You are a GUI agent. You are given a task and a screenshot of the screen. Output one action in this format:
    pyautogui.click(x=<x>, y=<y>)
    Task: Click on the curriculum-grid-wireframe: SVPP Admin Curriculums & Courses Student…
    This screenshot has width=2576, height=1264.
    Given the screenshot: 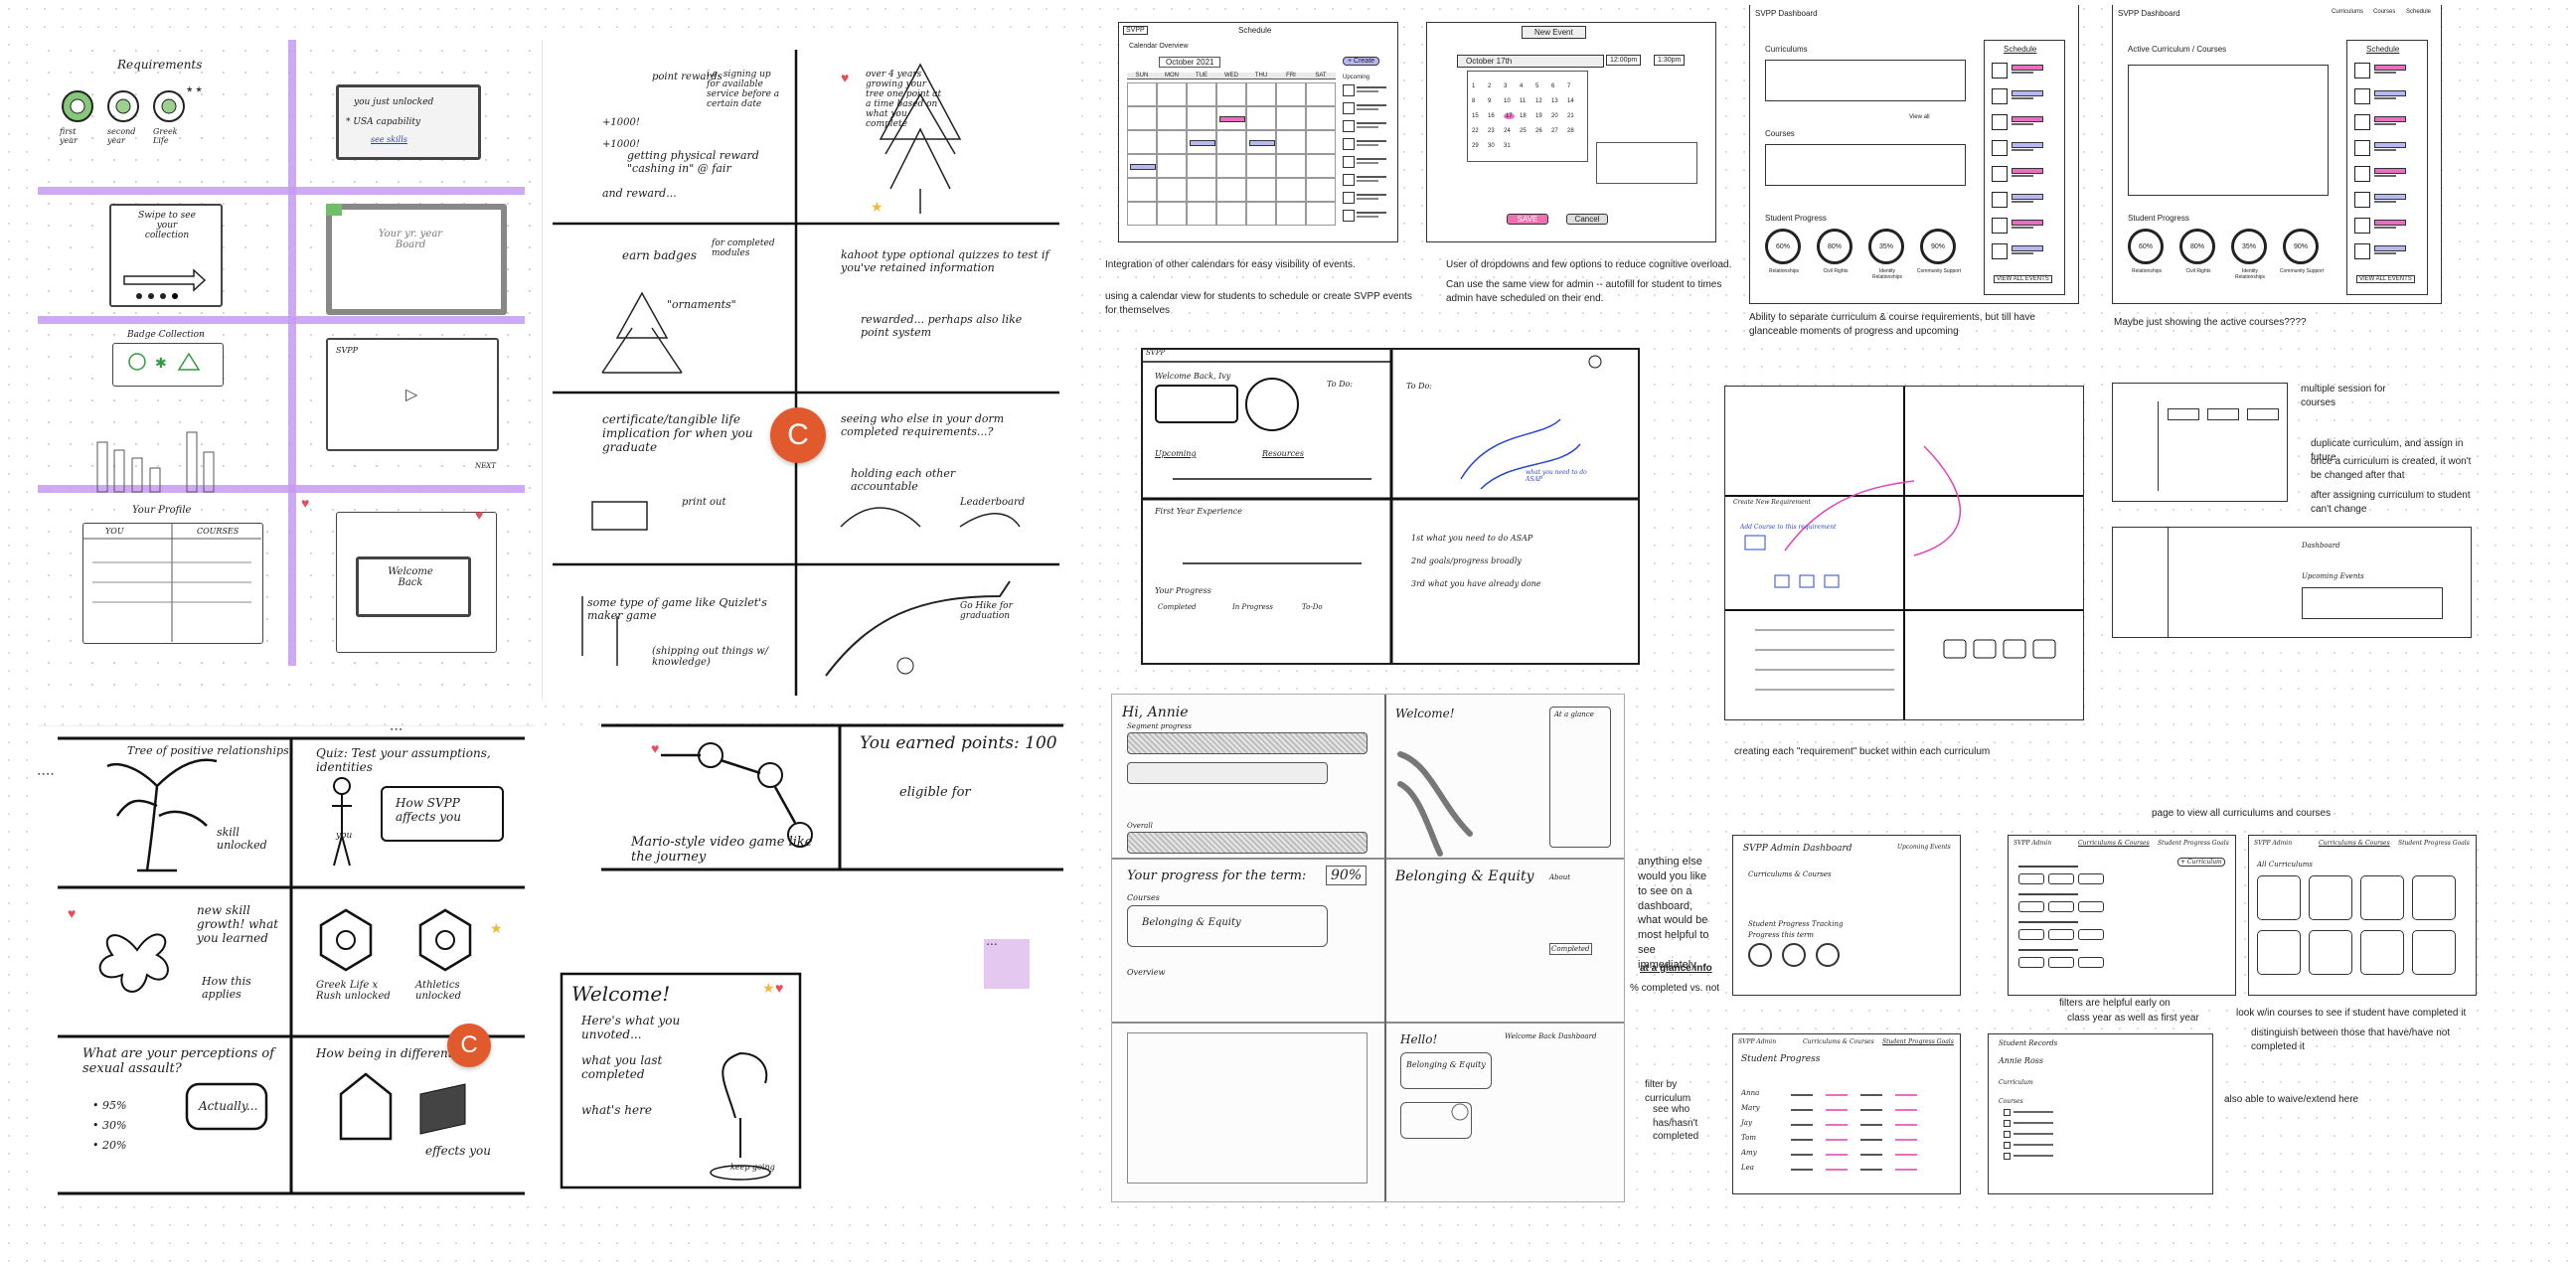 What is the action you would take?
    pyautogui.click(x=2362, y=915)
    